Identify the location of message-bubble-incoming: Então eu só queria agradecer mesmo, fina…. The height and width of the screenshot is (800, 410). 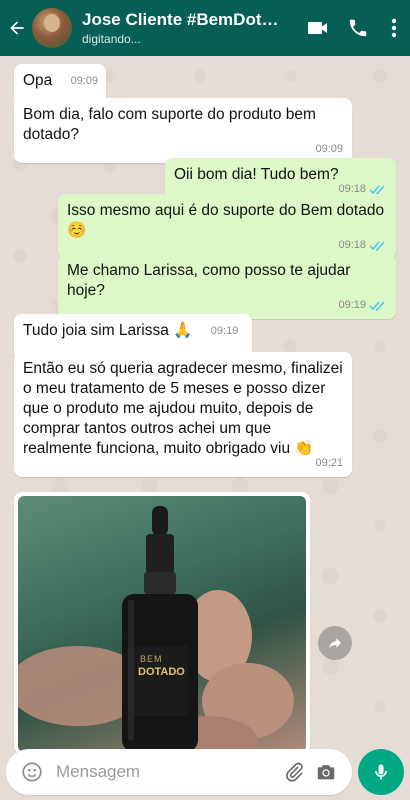
(183, 414).